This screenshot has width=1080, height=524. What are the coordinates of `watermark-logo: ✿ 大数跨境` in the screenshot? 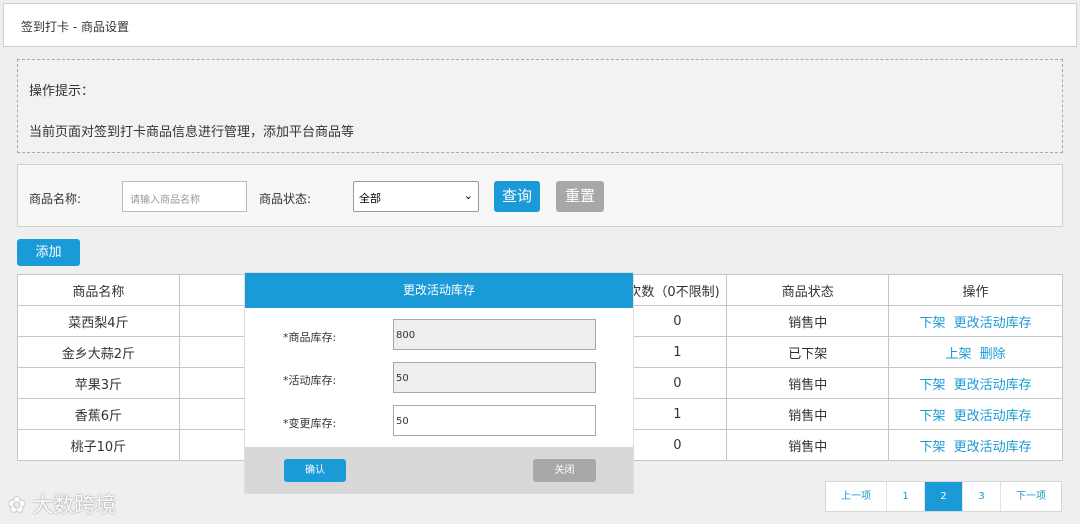 It's located at (62, 504).